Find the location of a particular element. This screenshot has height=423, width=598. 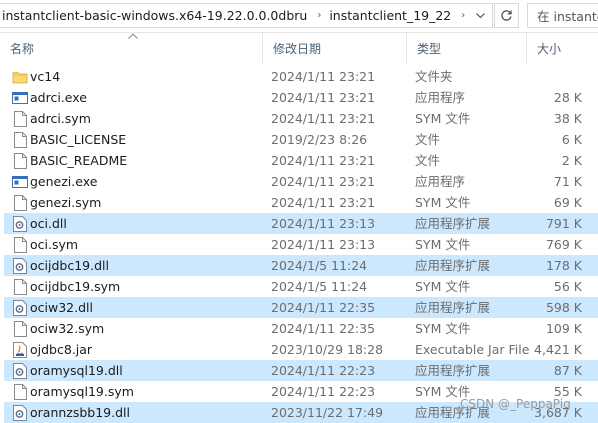

file-modified-date: 2023/11/22 17:49 is located at coordinates (327, 412).